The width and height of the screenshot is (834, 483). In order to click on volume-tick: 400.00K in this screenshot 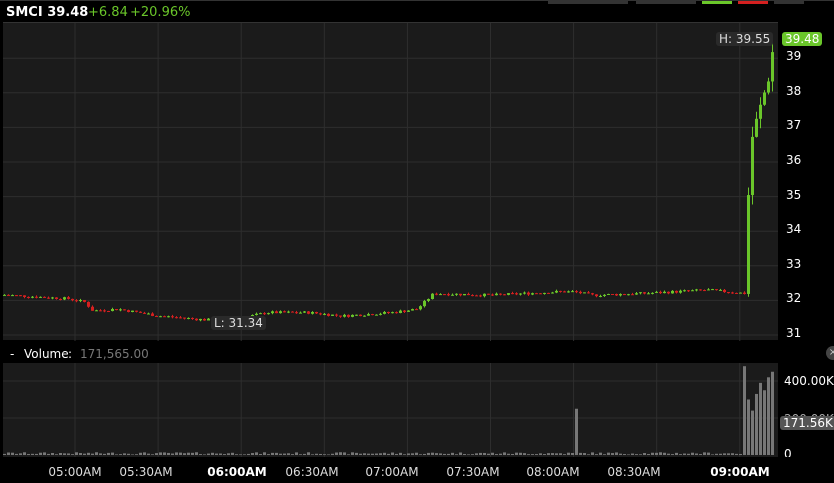, I will do `click(809, 381)`.